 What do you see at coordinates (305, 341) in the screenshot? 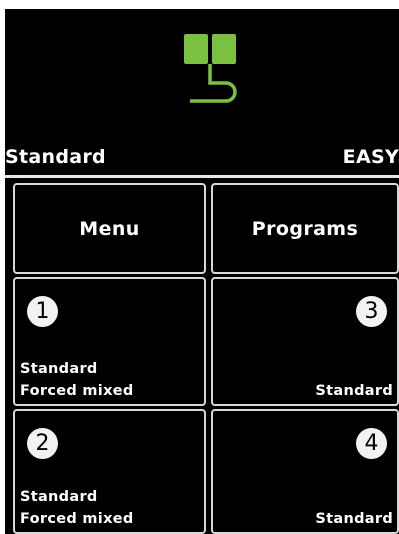
I see `program-slot-3: 3 Standard` at bounding box center [305, 341].